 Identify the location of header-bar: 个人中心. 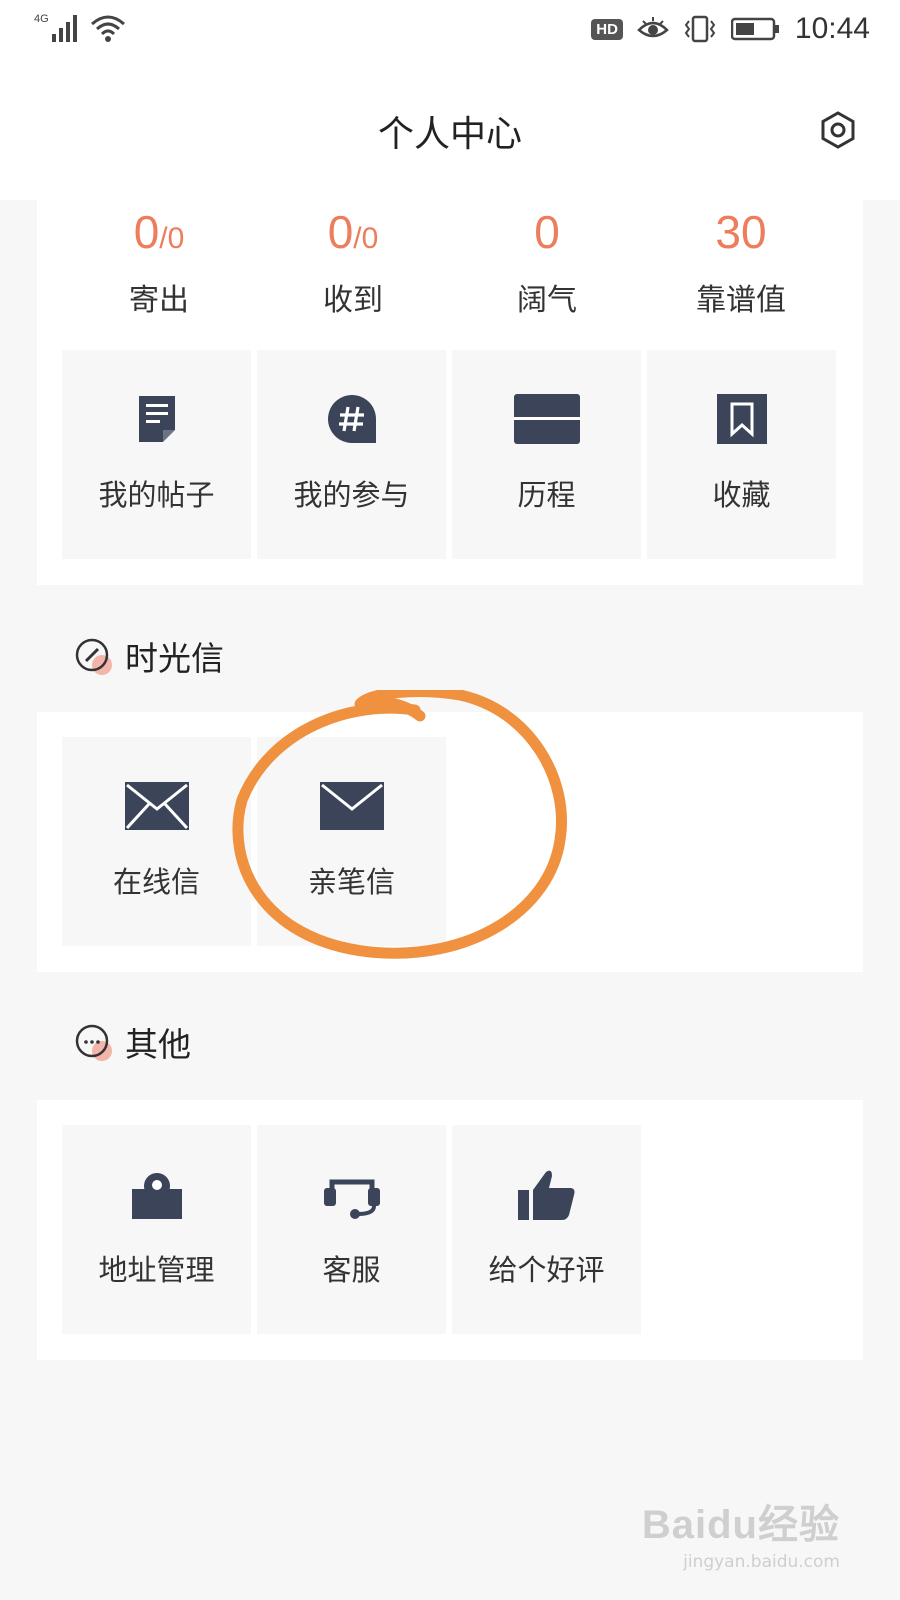
(450, 130).